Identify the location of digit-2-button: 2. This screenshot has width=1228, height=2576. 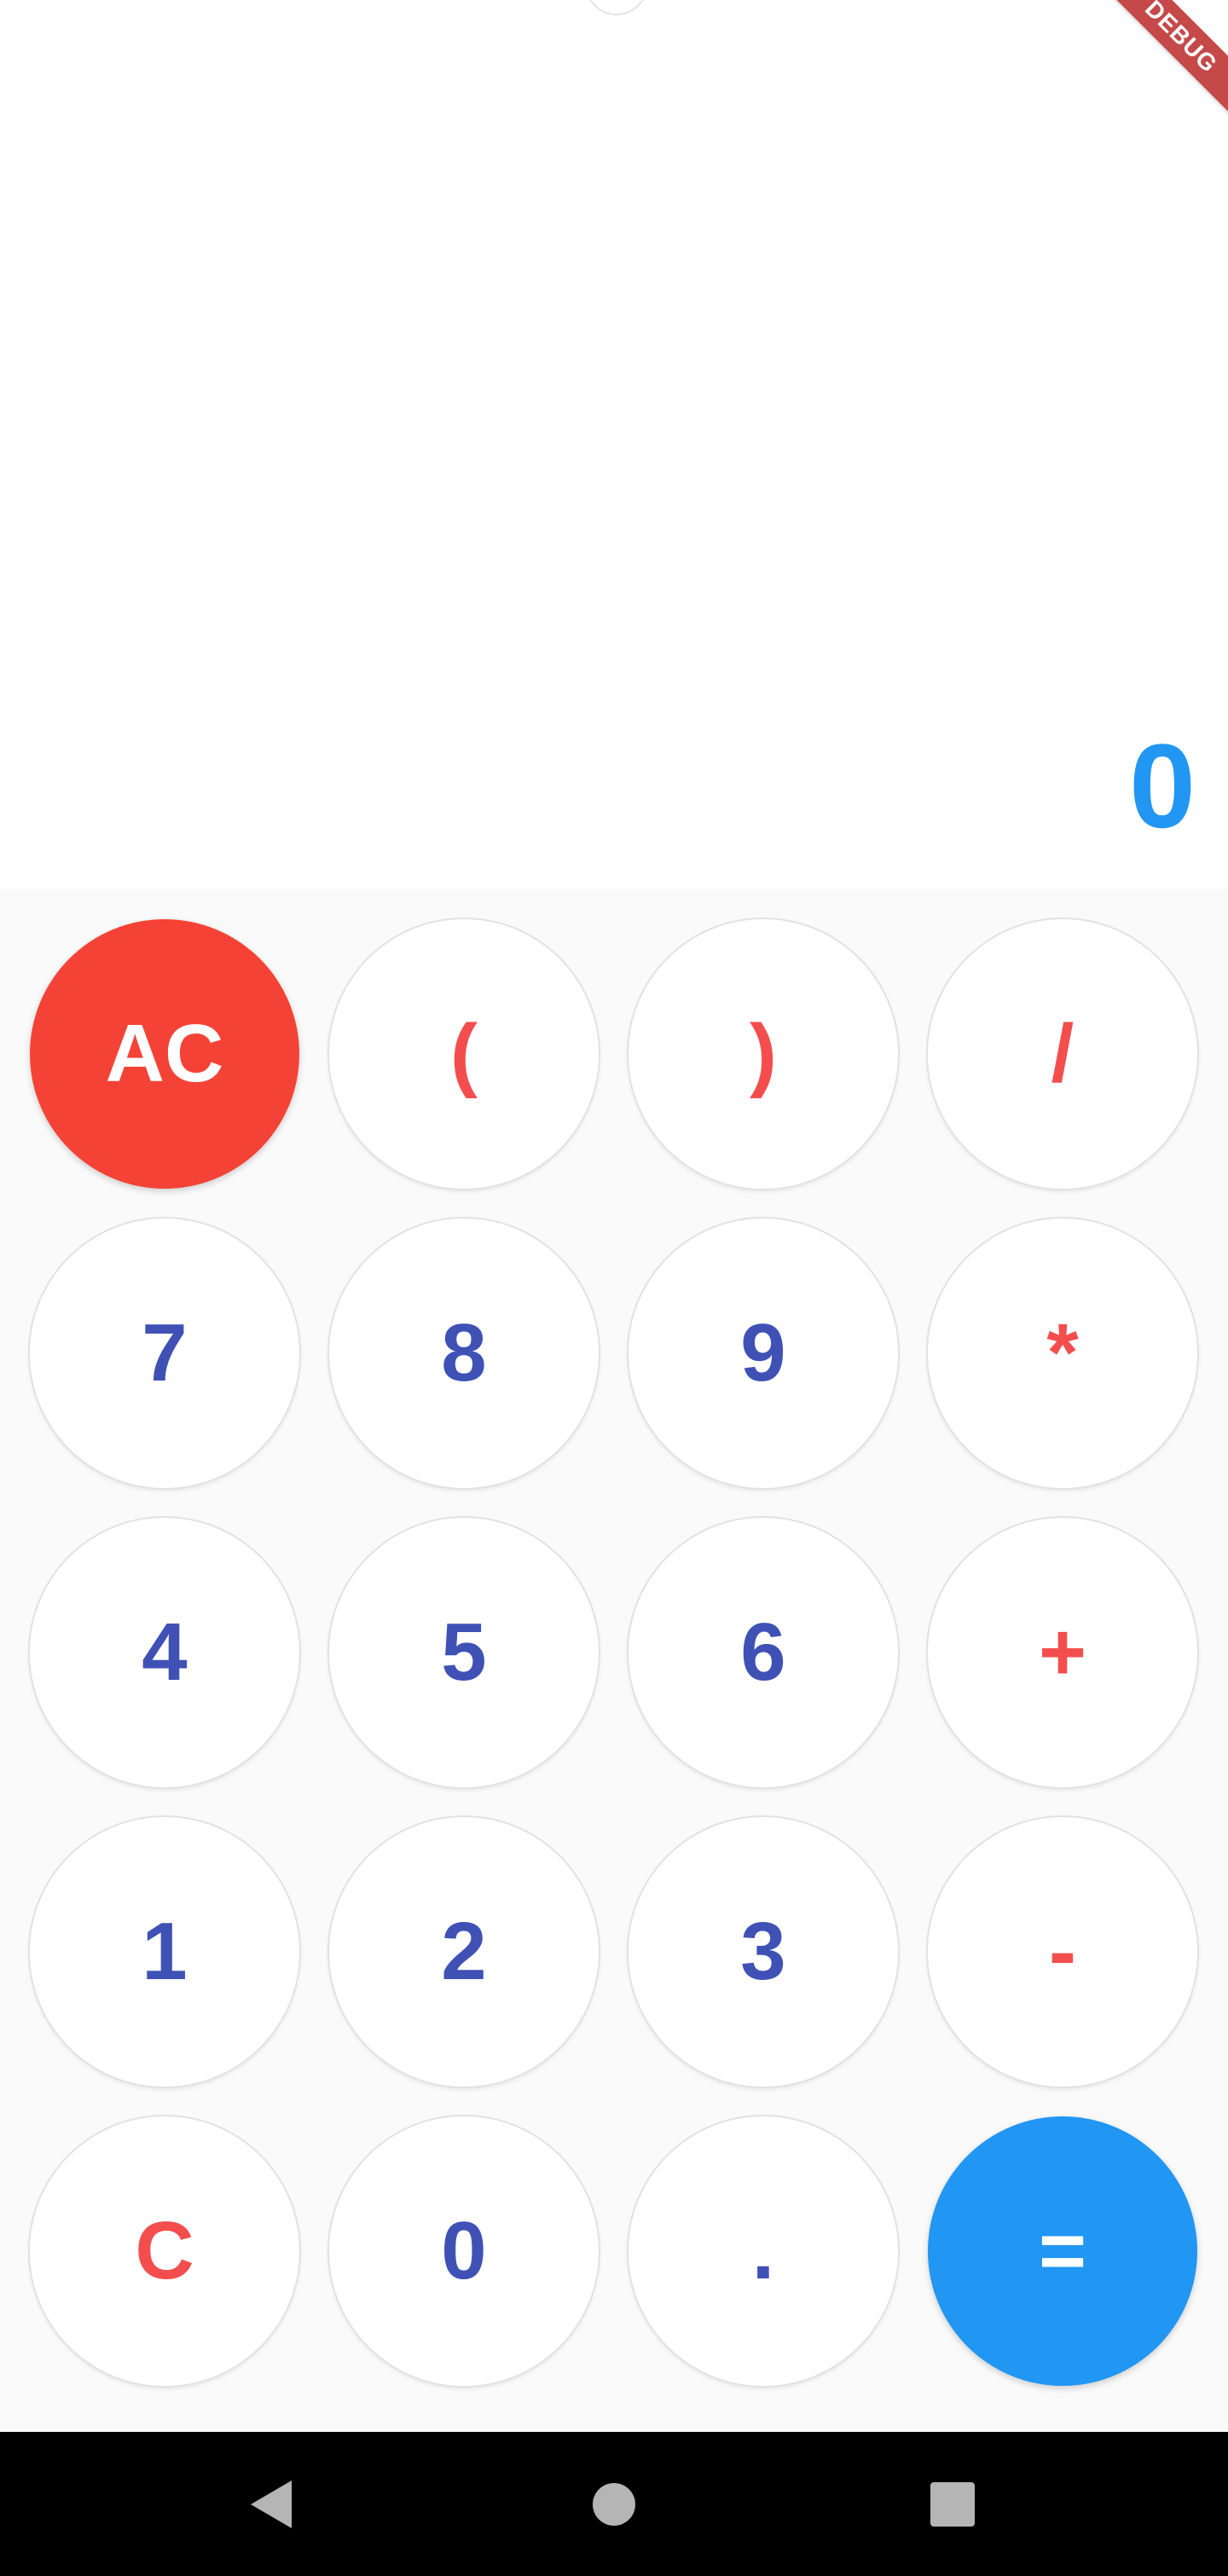
(464, 1952).